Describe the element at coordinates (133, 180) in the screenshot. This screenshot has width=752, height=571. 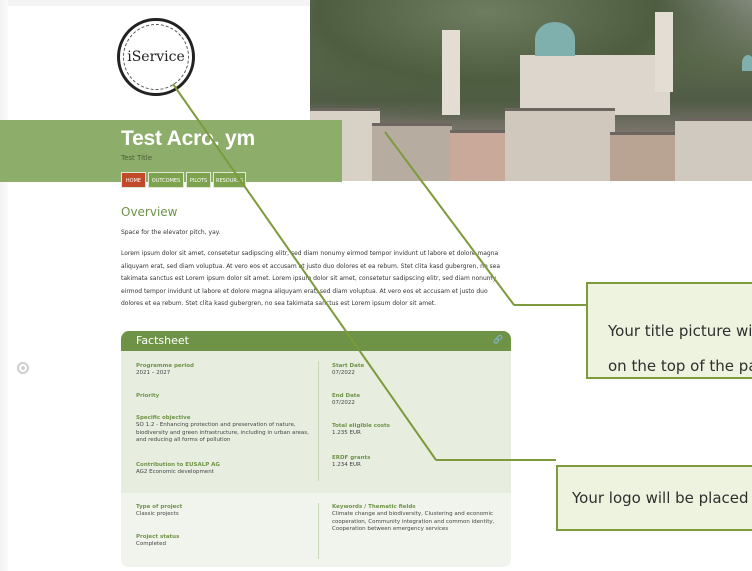
I see `tab-home: HOME` at that location.